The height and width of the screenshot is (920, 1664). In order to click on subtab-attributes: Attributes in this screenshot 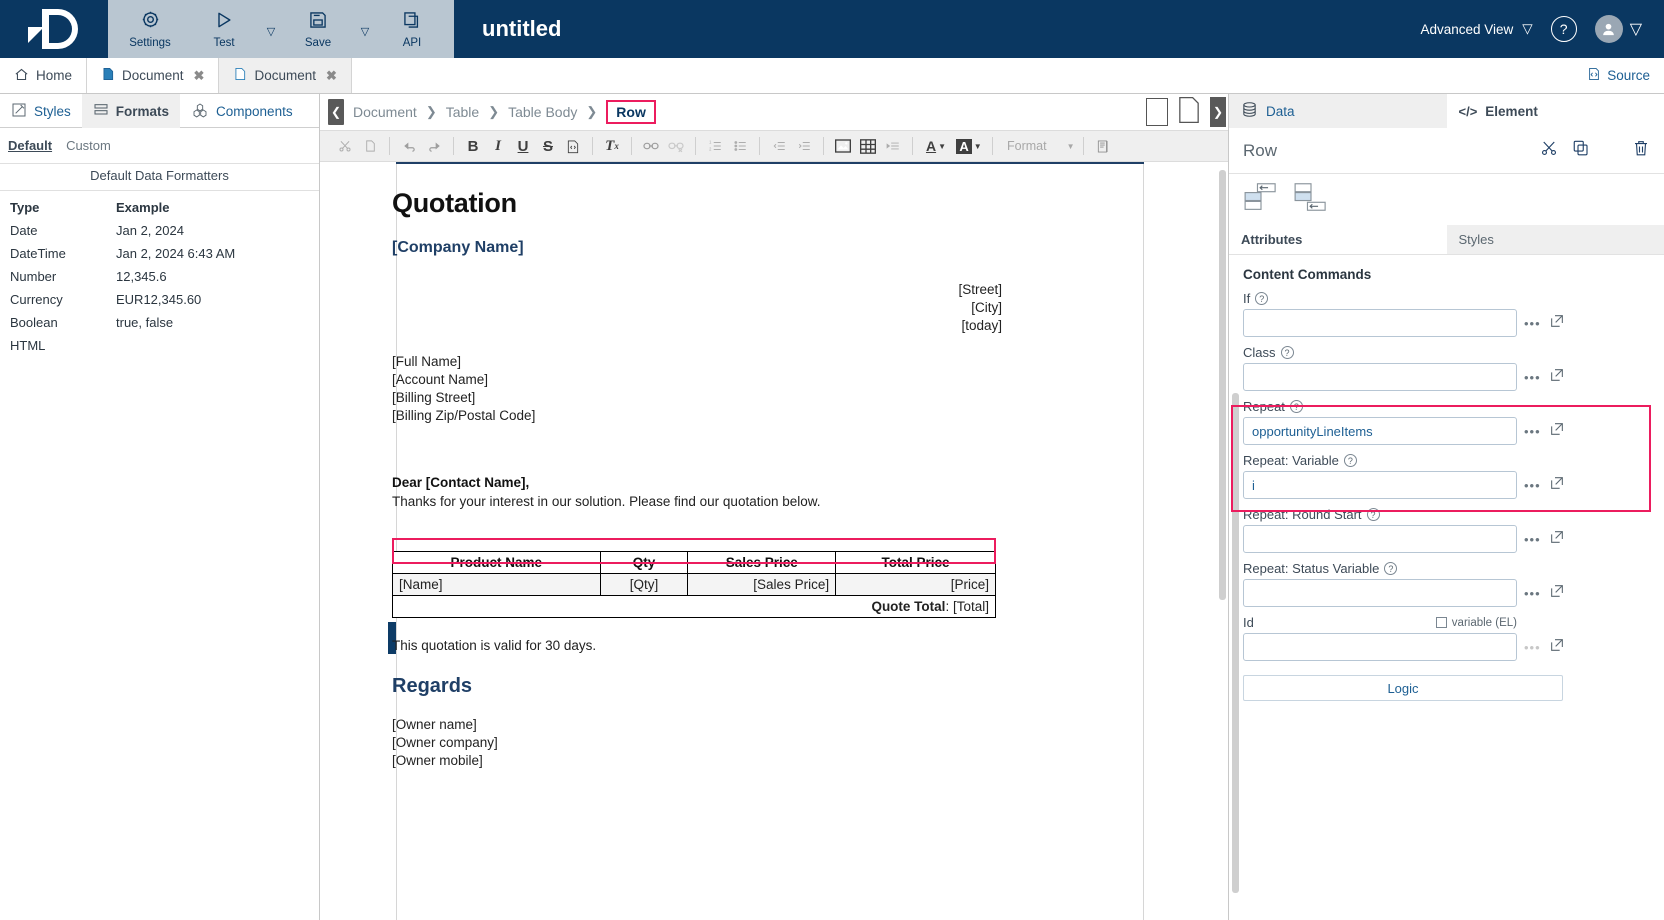, I will do `click(1338, 239)`.